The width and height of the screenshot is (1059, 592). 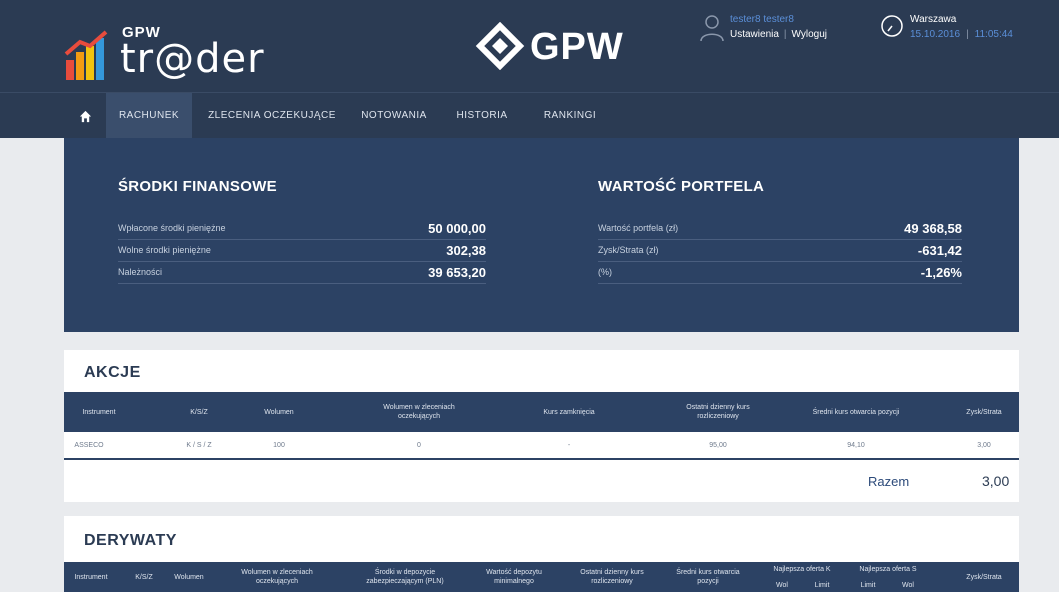 What do you see at coordinates (888, 569) in the screenshot?
I see `column-header: Najlepsza oferta S` at bounding box center [888, 569].